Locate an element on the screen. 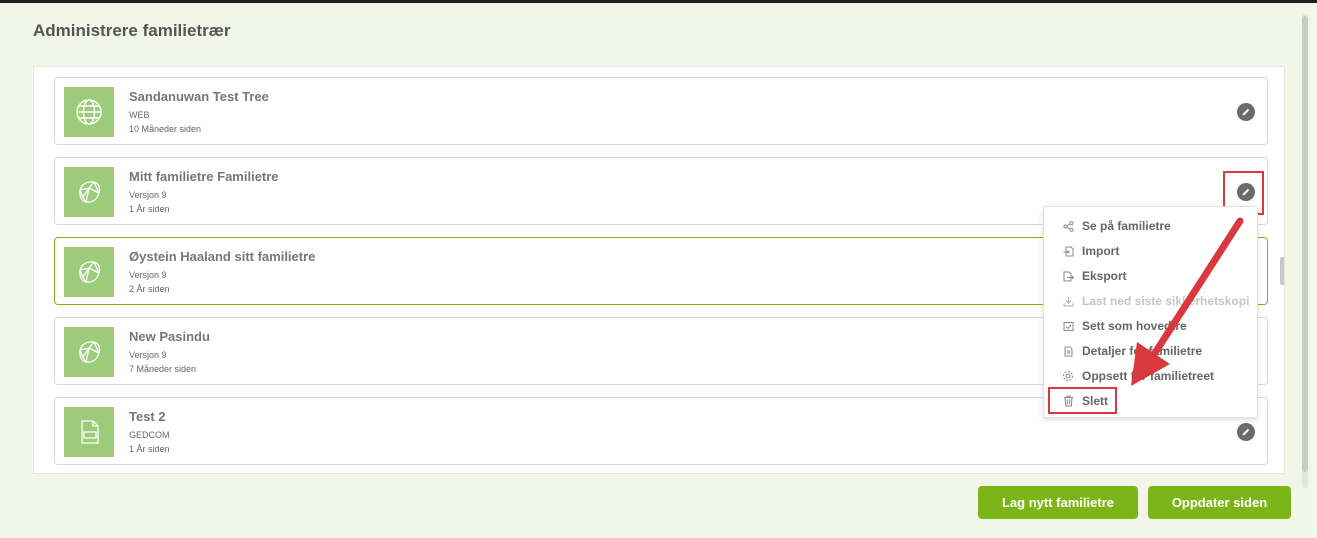  menu-item-label: Sett som hovedtre is located at coordinates (1134, 326).